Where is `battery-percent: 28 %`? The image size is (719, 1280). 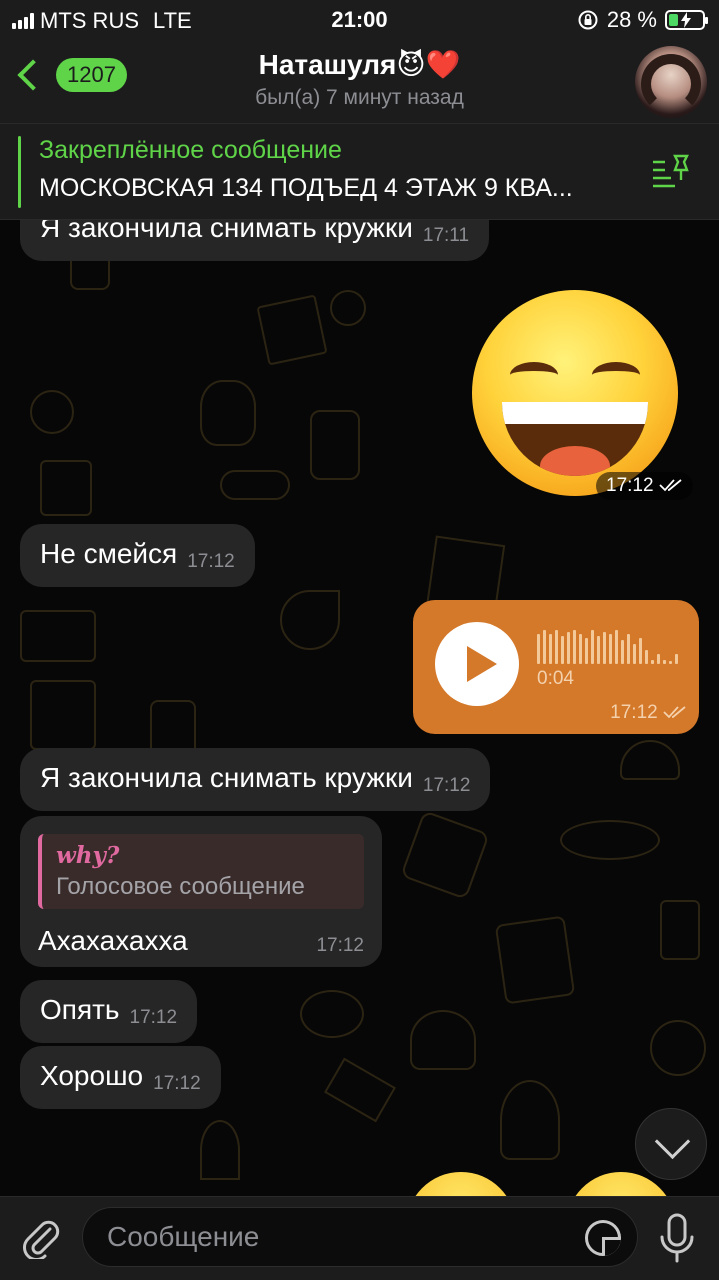 battery-percent: 28 % is located at coordinates (631, 19).